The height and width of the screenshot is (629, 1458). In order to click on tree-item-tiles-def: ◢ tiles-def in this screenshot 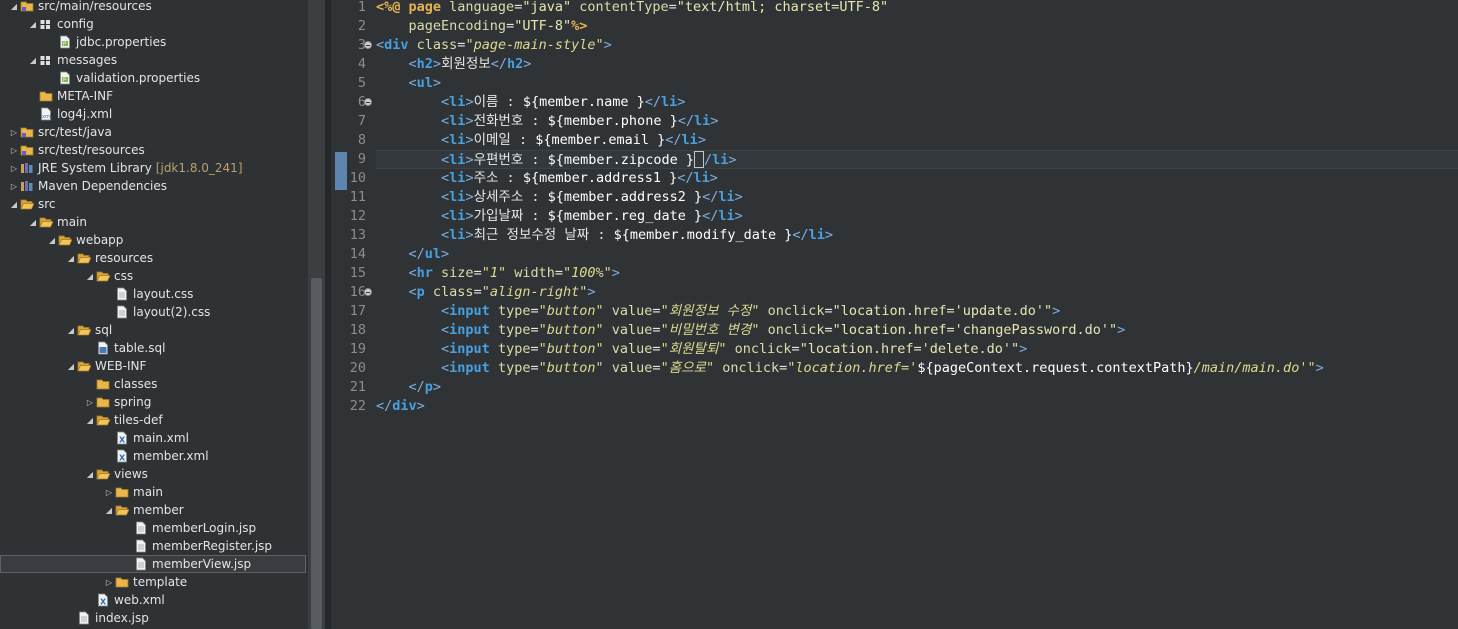, I will do `click(153, 420)`.